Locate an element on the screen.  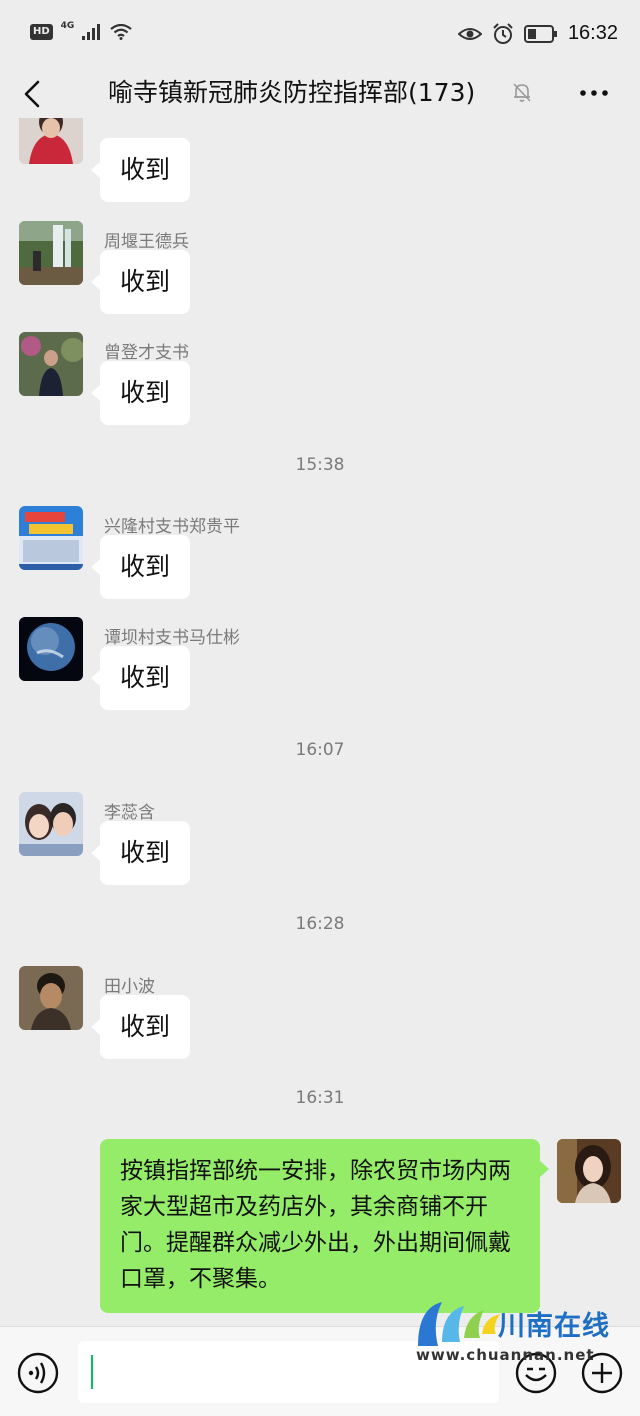
timestamp: 15:38 is located at coordinates (320, 465).